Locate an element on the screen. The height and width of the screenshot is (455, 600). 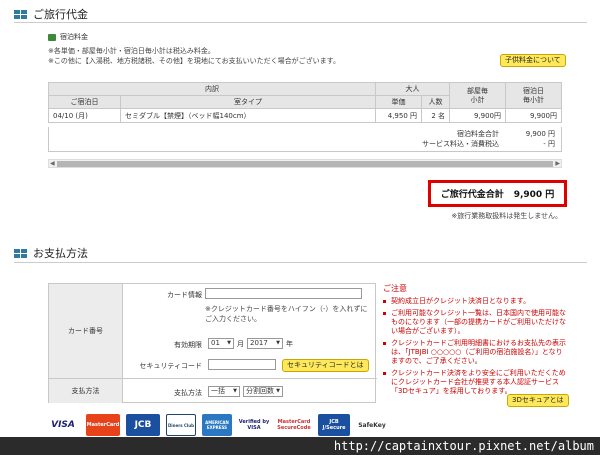
mastercard-logo: MasterCard is located at coordinates (103, 425).